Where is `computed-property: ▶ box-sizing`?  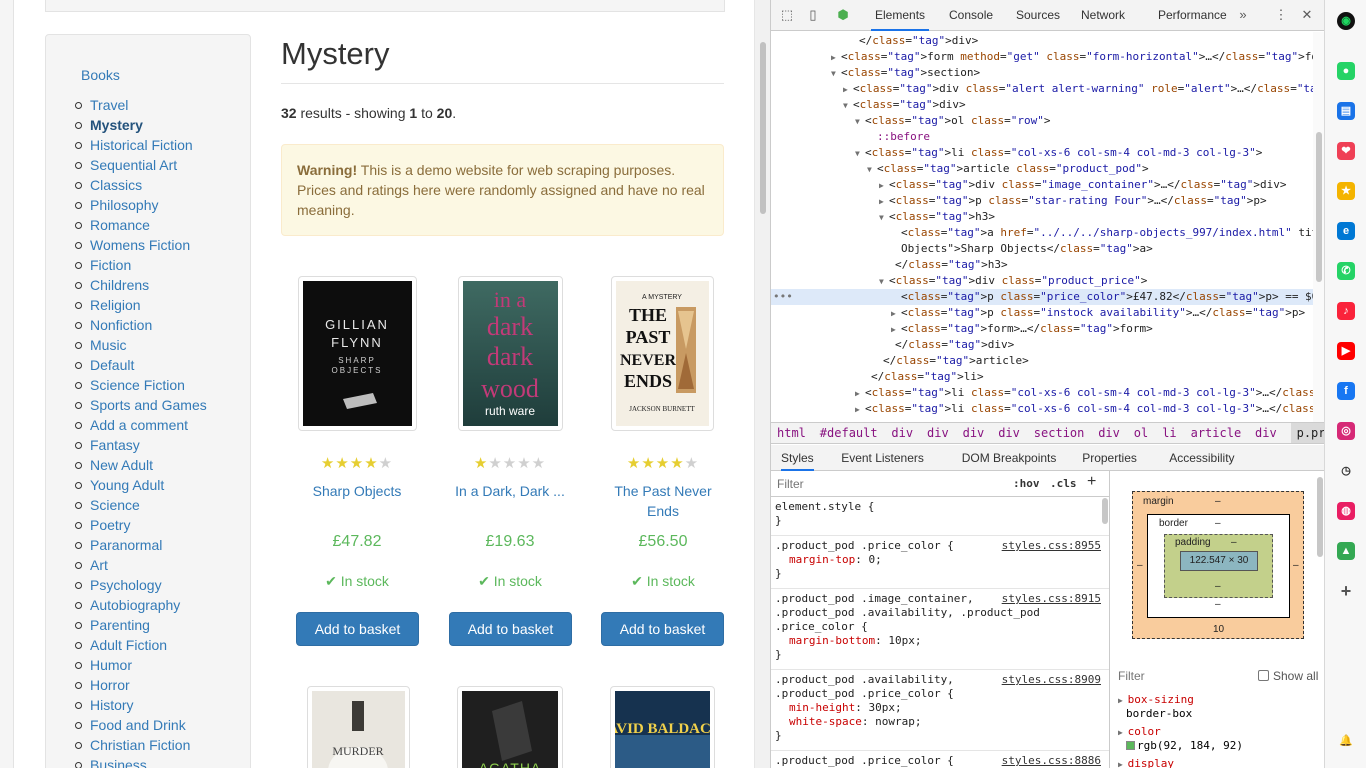 computed-property: ▶ box-sizing is located at coordinates (1156, 699).